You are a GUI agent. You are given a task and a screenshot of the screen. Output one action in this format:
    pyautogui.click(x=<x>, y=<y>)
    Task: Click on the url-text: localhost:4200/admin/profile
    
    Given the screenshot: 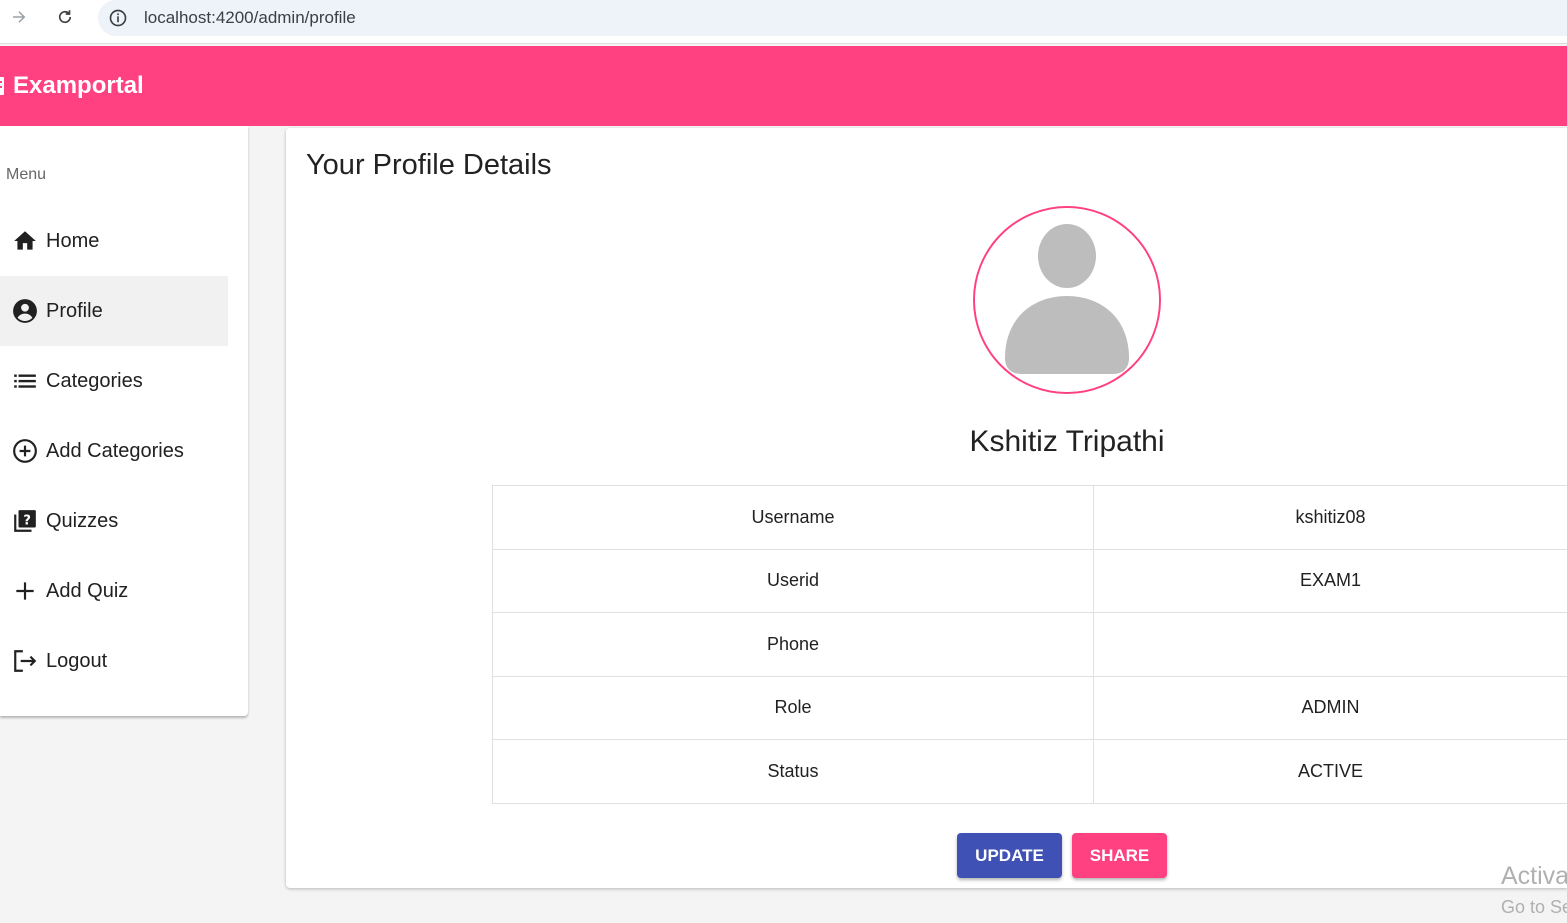 What is the action you would take?
    pyautogui.click(x=250, y=17)
    